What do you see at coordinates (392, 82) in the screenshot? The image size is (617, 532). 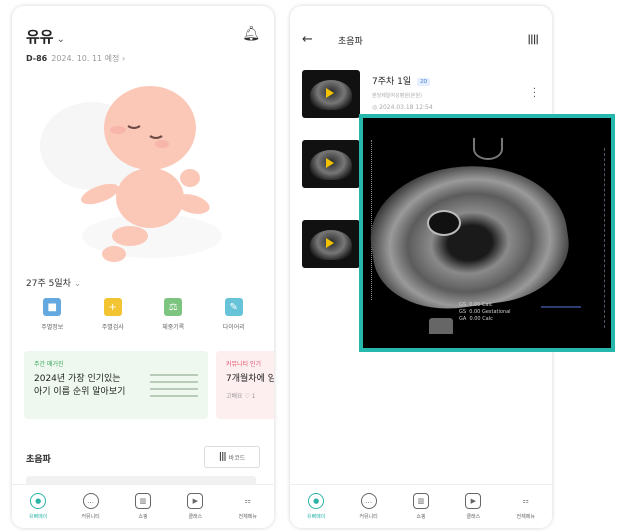 I see `video-title: 7주차 1일` at bounding box center [392, 82].